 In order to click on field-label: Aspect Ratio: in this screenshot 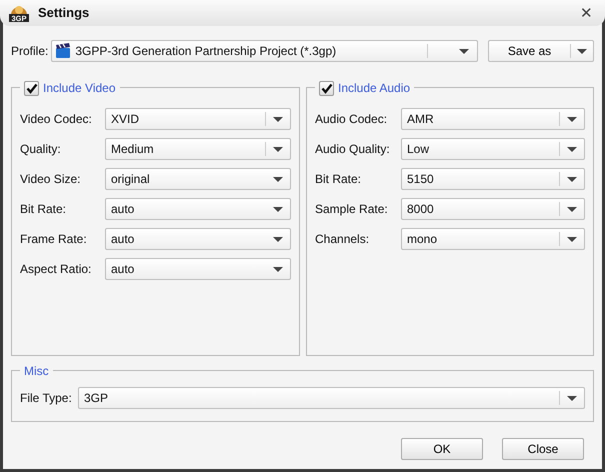, I will do `click(56, 269)`.